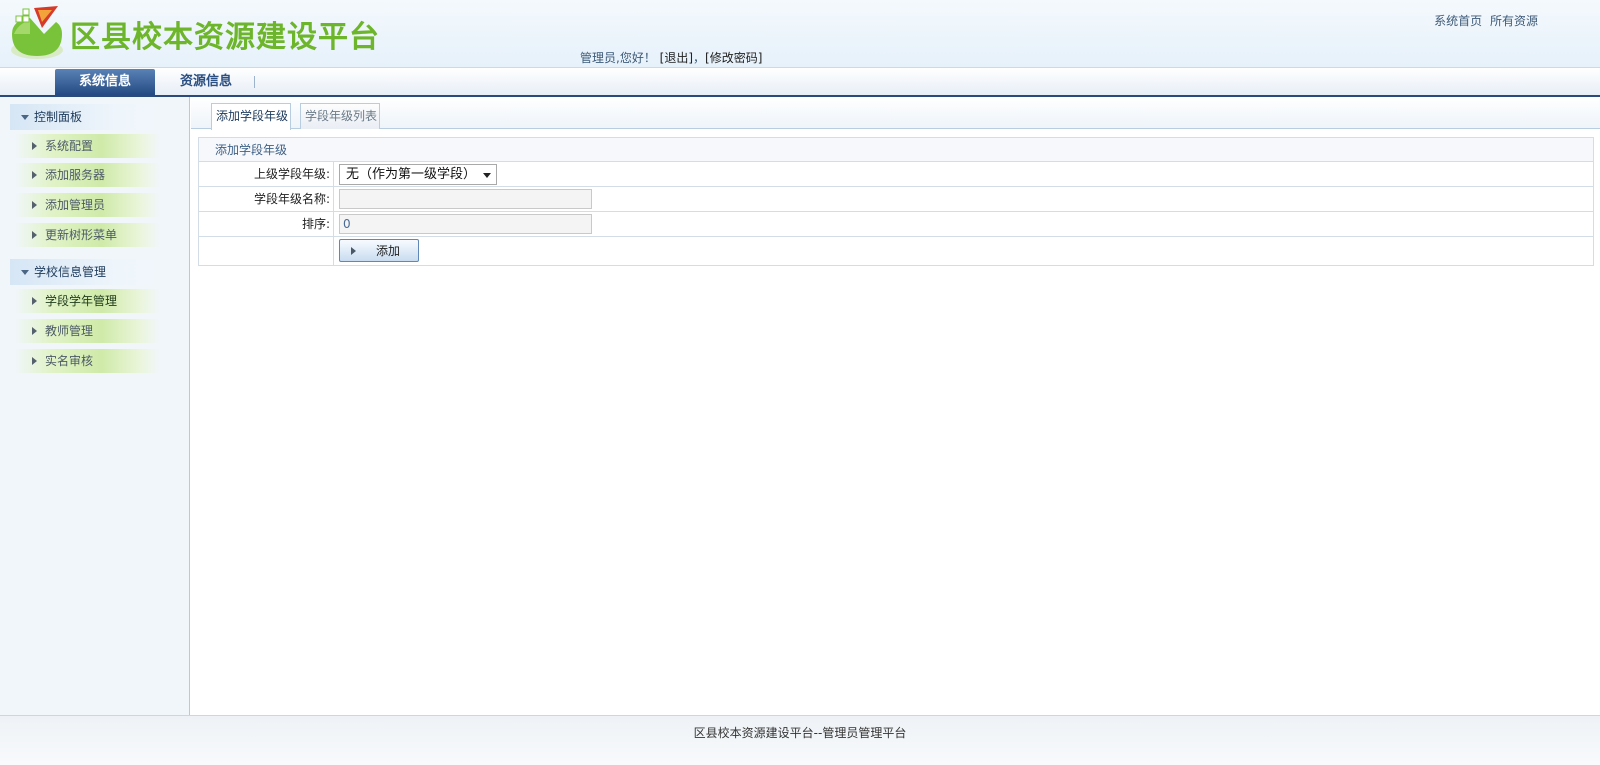  I want to click on sidebar-group-label: 学校信息管理, so click(70, 272).